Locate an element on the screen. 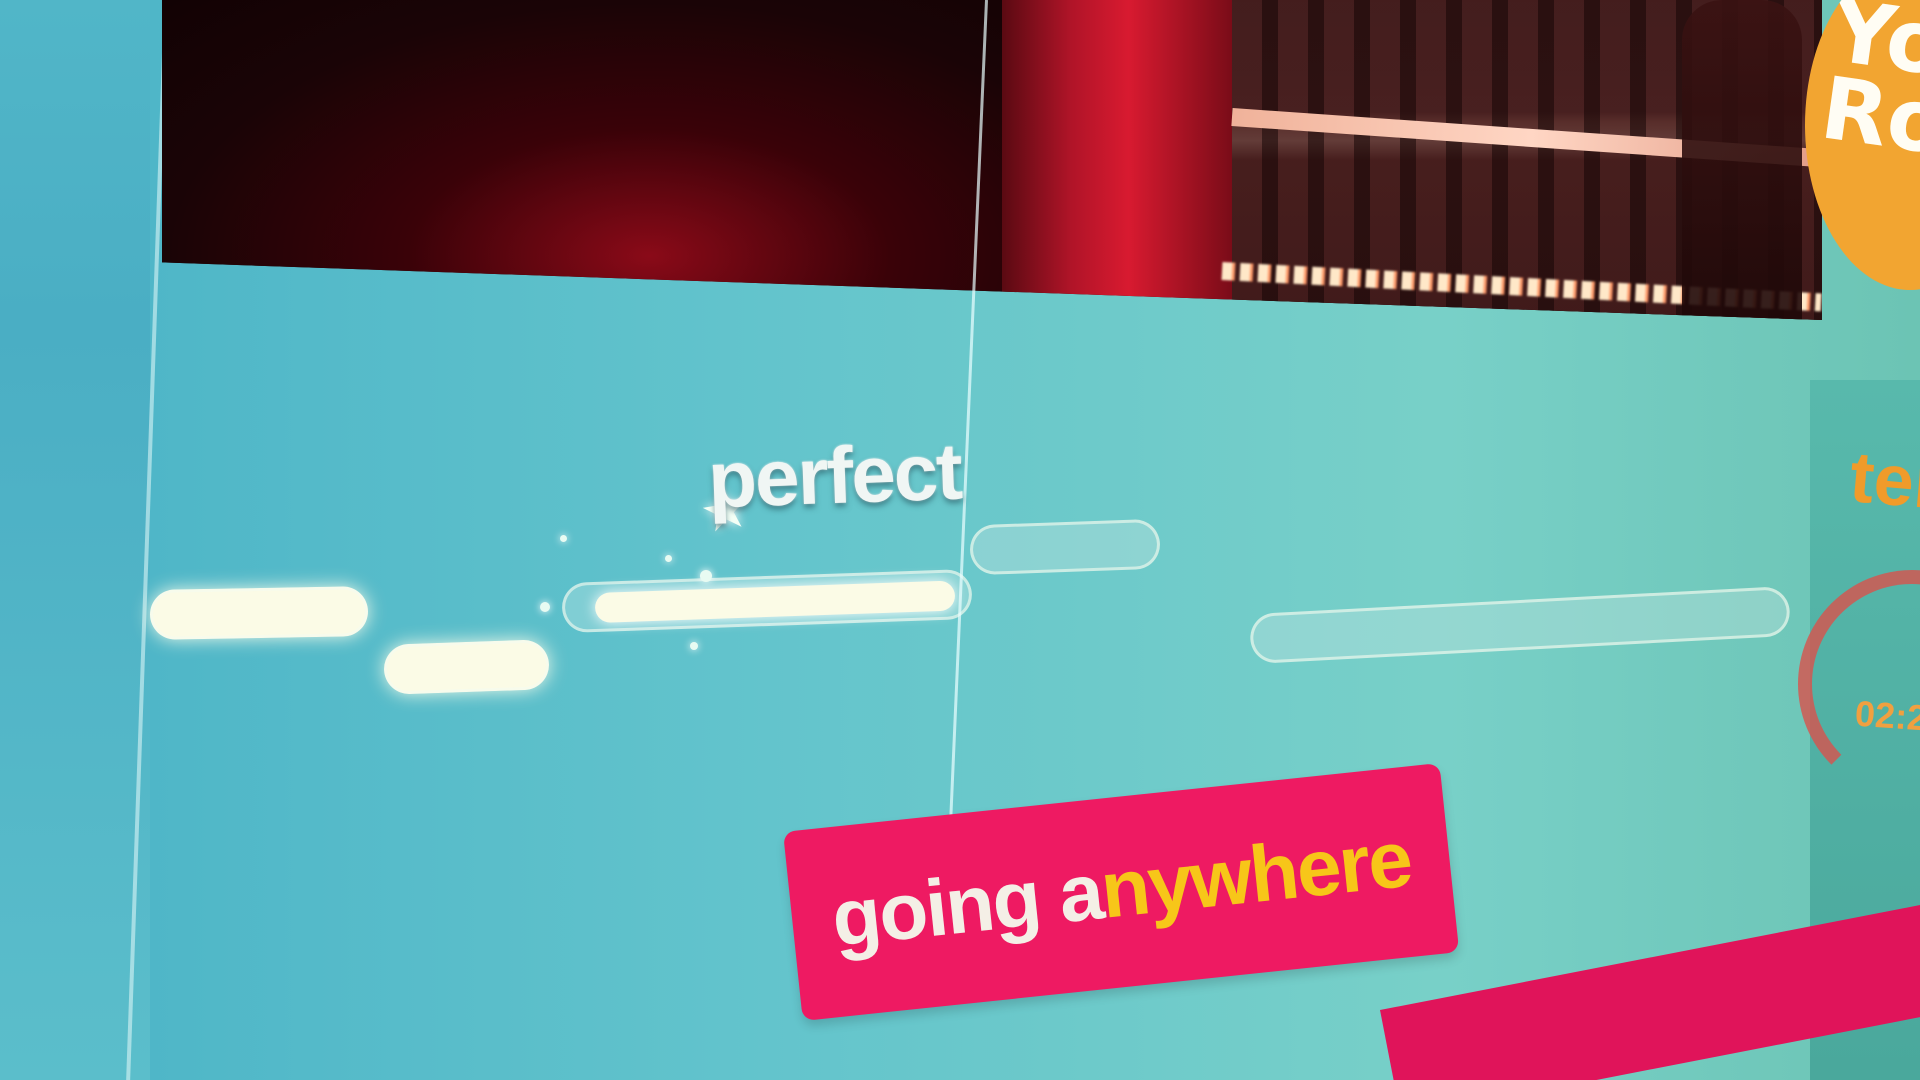 The height and width of the screenshot is (1080, 1920). player-panel-label: ter is located at coordinates (1883, 481).